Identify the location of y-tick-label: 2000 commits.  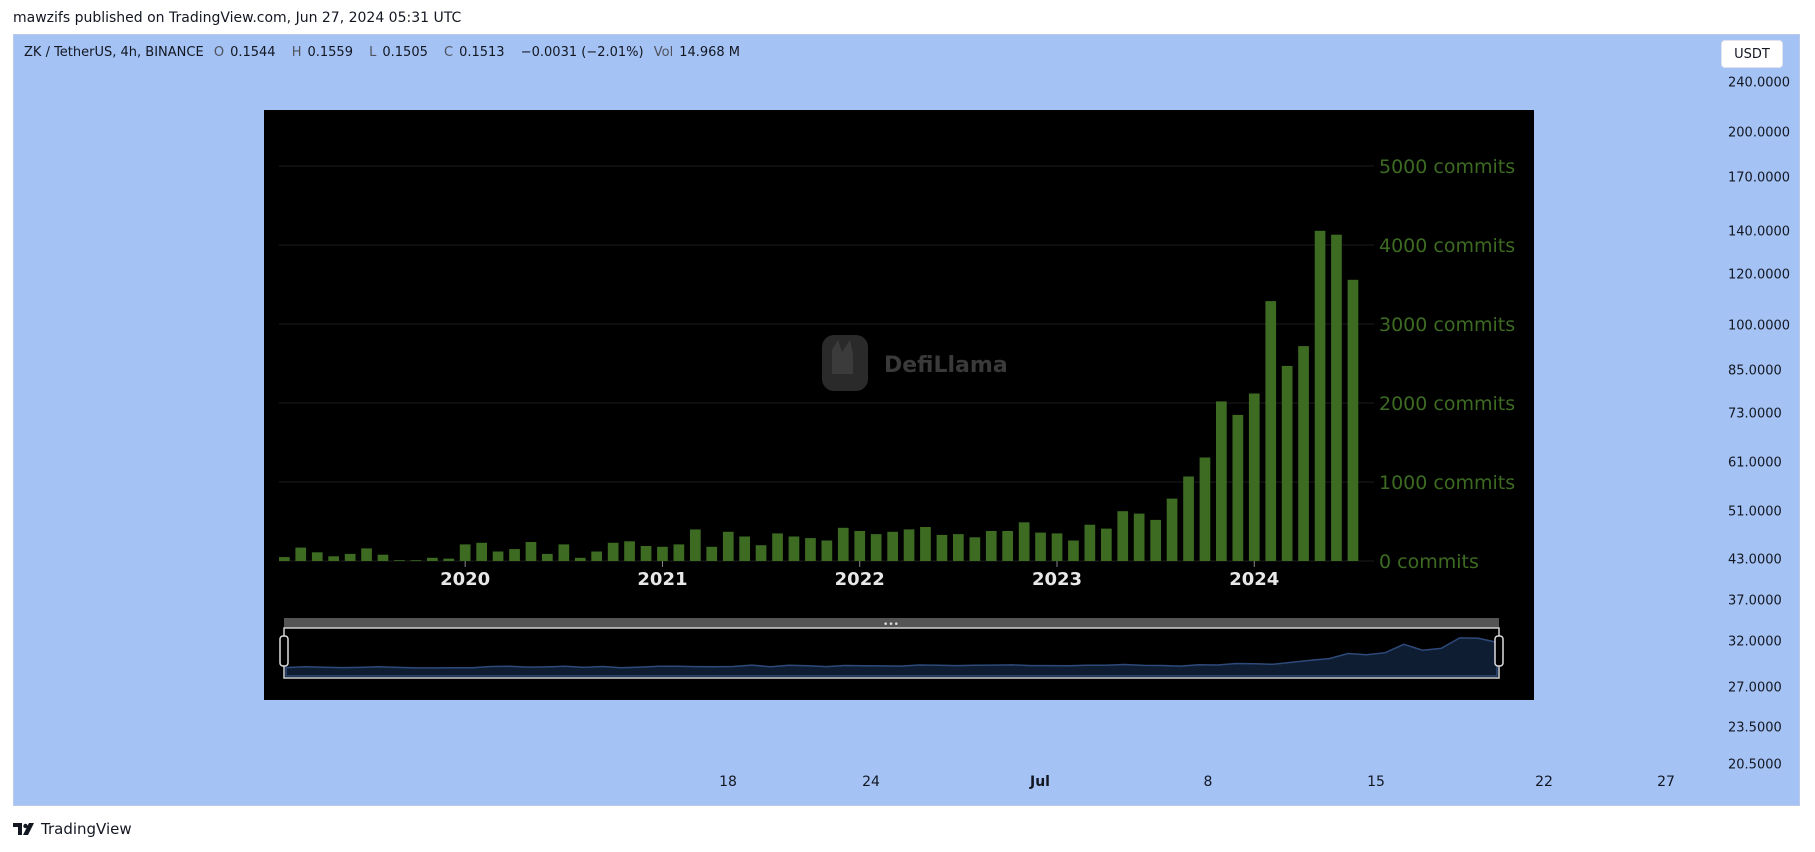
(1447, 404).